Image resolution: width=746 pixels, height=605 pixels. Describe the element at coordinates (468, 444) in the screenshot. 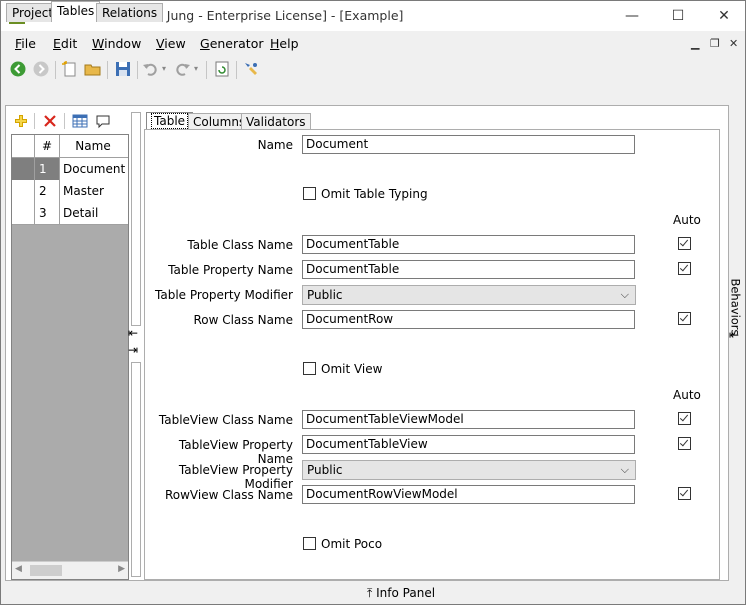

I see `tableview-property-name-field: DocumentTableView` at that location.